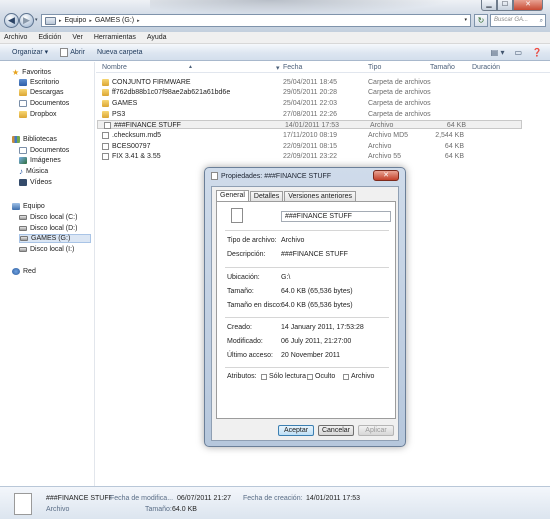  What do you see at coordinates (388, 135) in the screenshot?
I see `file-type: Archivo MD5` at bounding box center [388, 135].